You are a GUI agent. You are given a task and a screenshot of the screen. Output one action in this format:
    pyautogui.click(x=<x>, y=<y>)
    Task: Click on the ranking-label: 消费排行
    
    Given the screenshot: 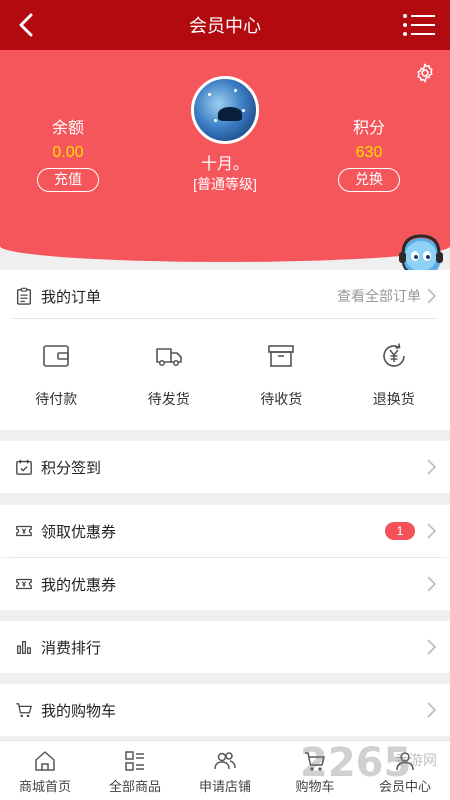 What is the action you would take?
    pyautogui.click(x=71, y=648)
    